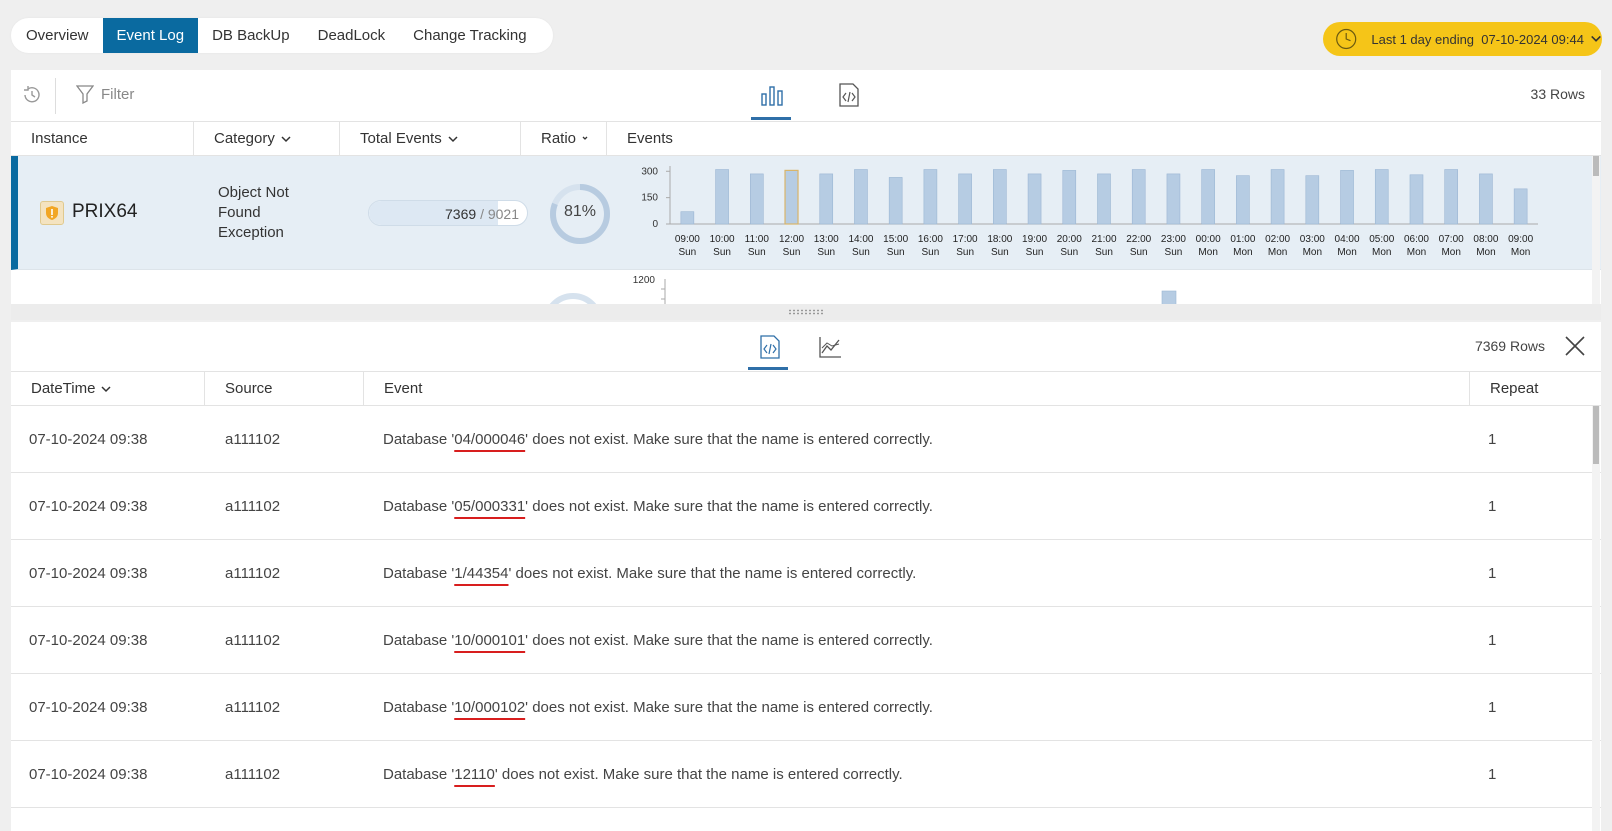  What do you see at coordinates (482, 214) in the screenshot?
I see `total-events-value: 7369 / 9021` at bounding box center [482, 214].